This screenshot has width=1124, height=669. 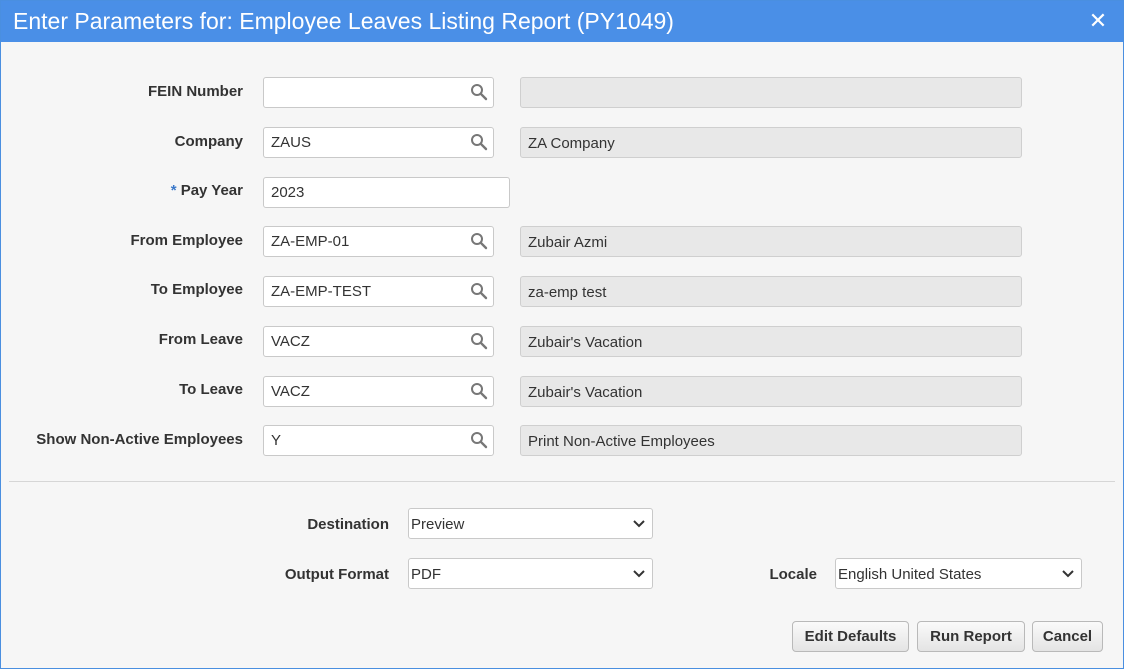 I want to click on from-leave-label: From Leave, so click(x=122, y=339).